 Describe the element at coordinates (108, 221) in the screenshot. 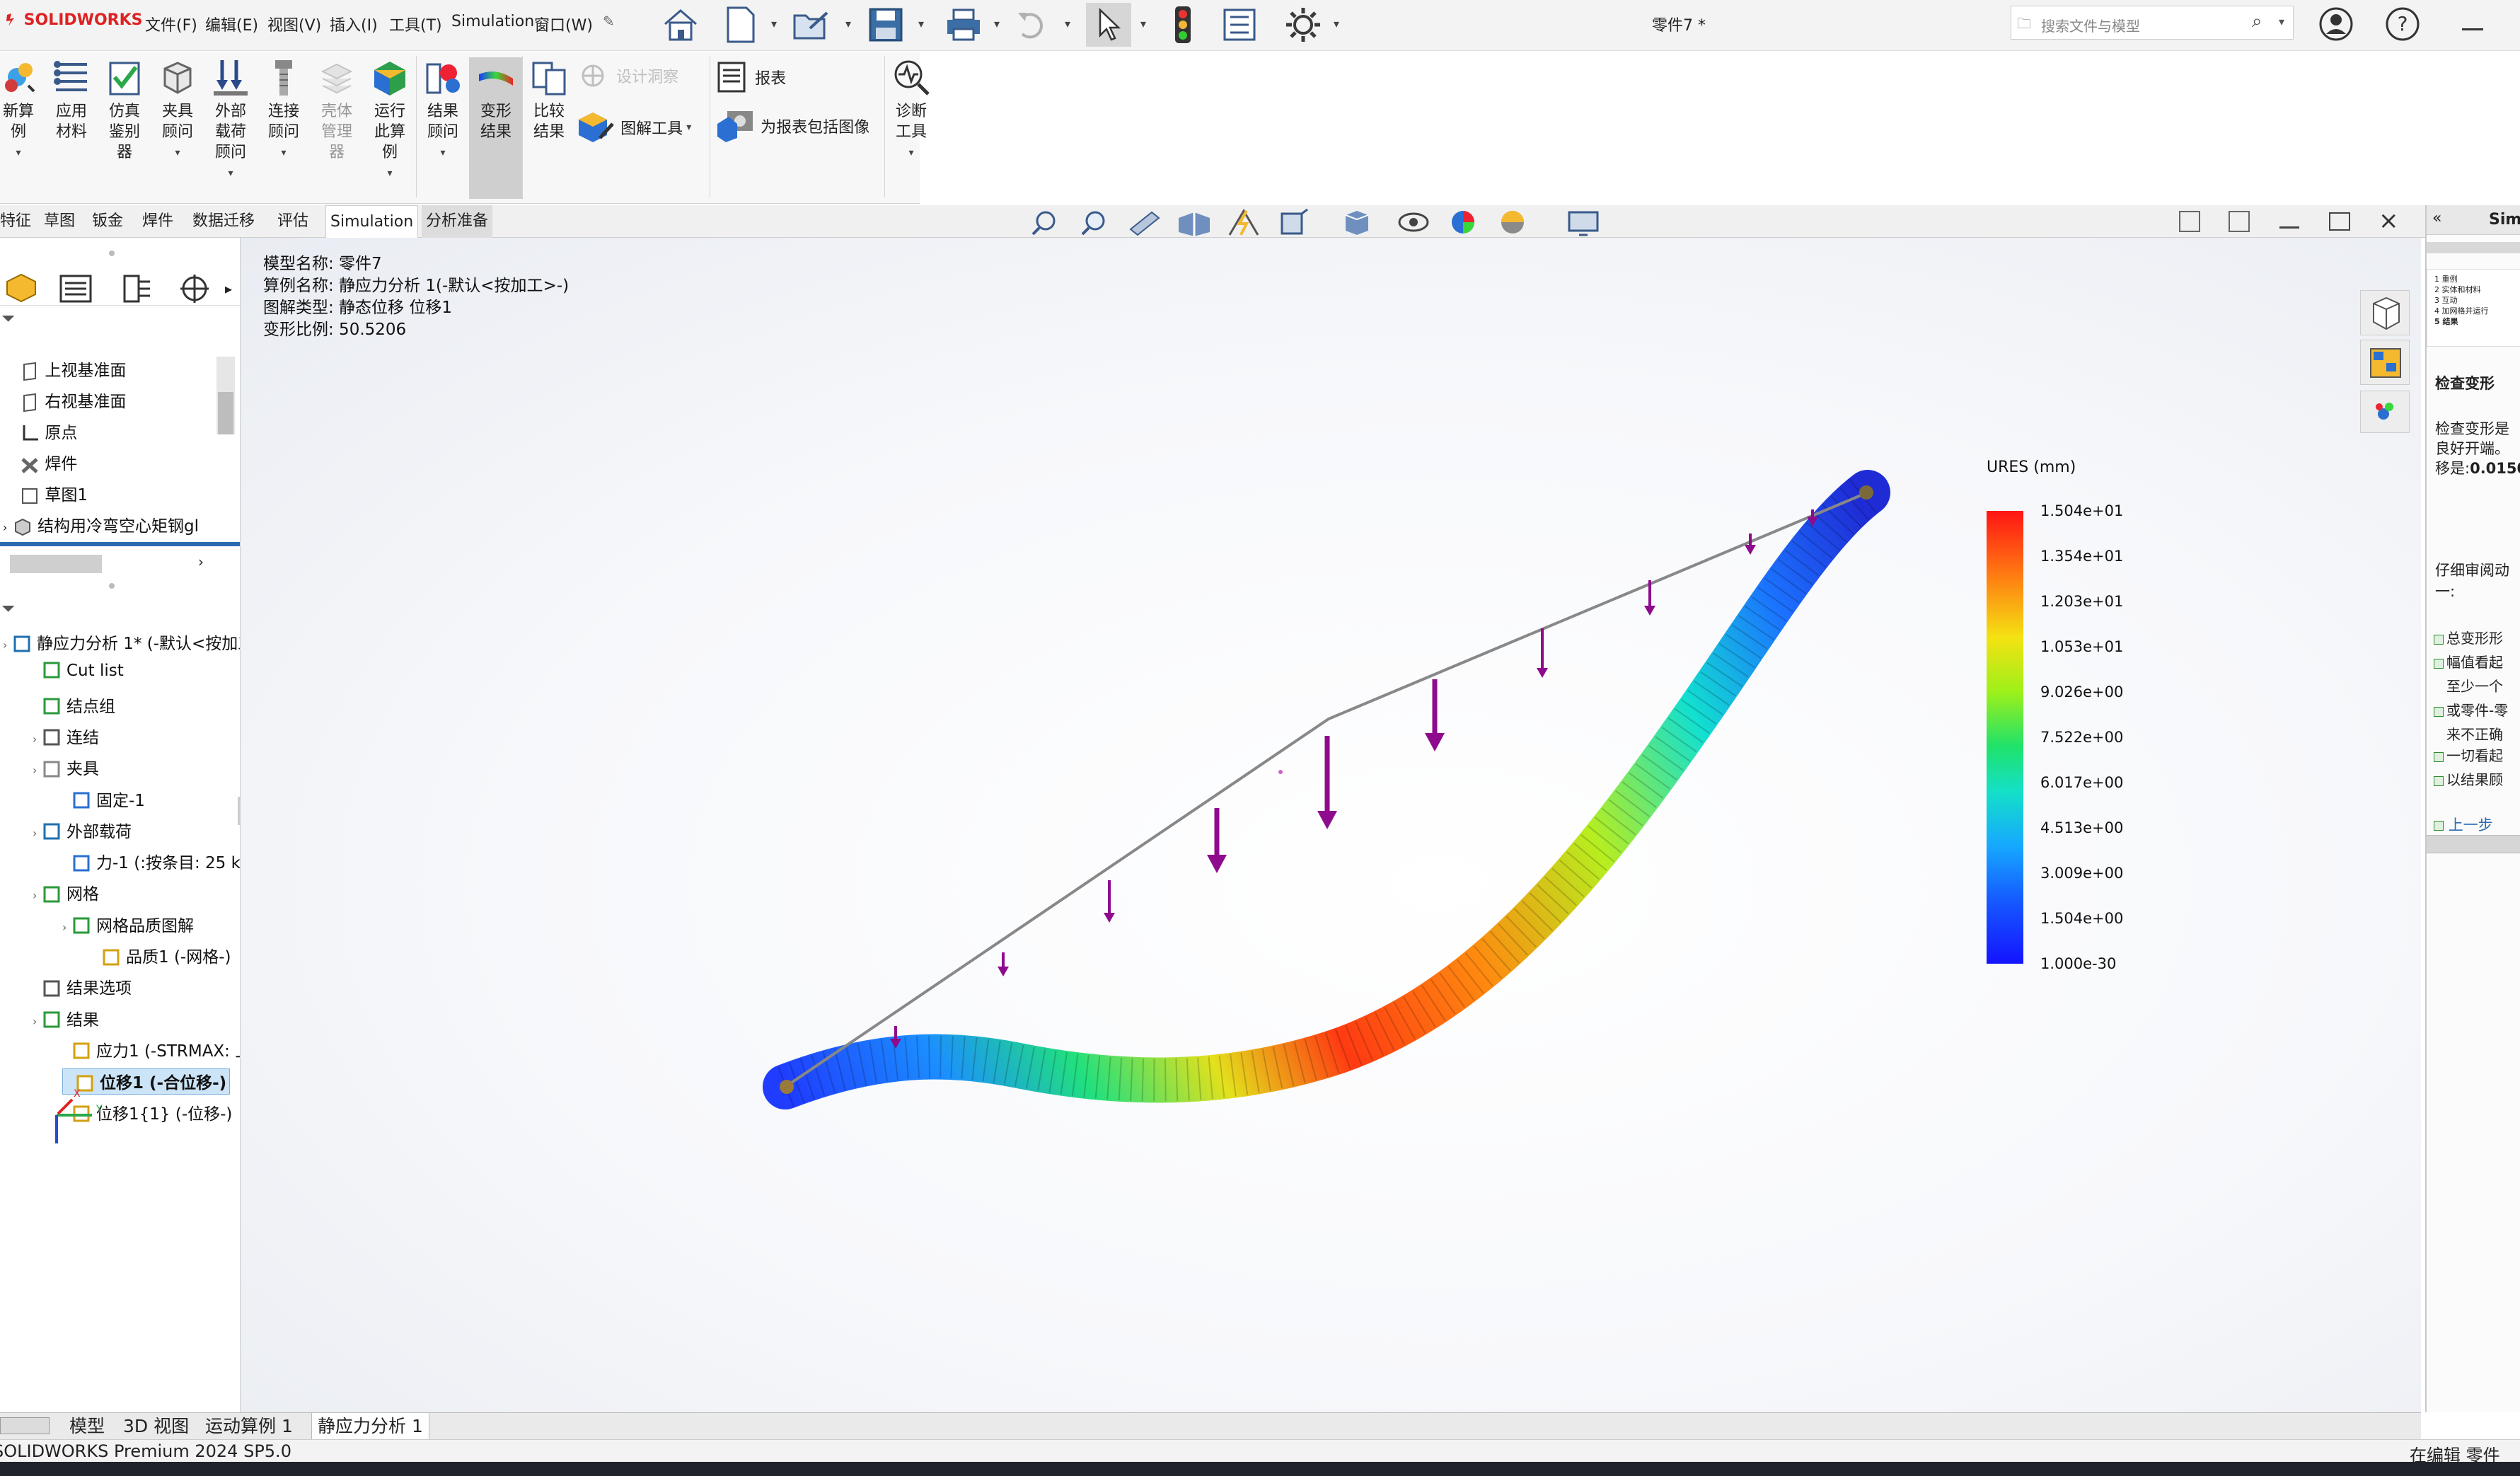

I see `tab-sheet-metal: 钣金` at that location.